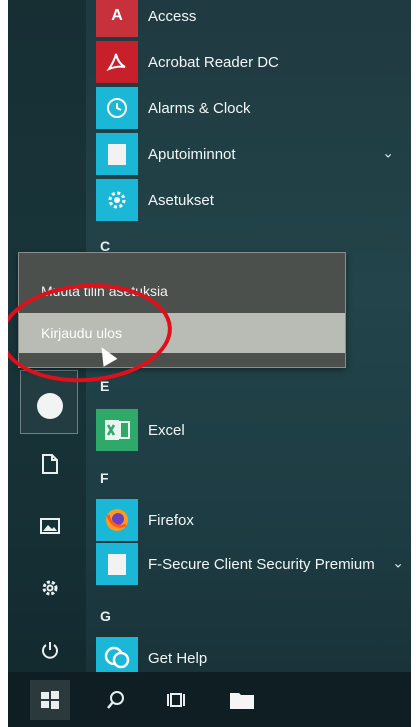  What do you see at coordinates (50, 464) in the screenshot?
I see `document-icon` at bounding box center [50, 464].